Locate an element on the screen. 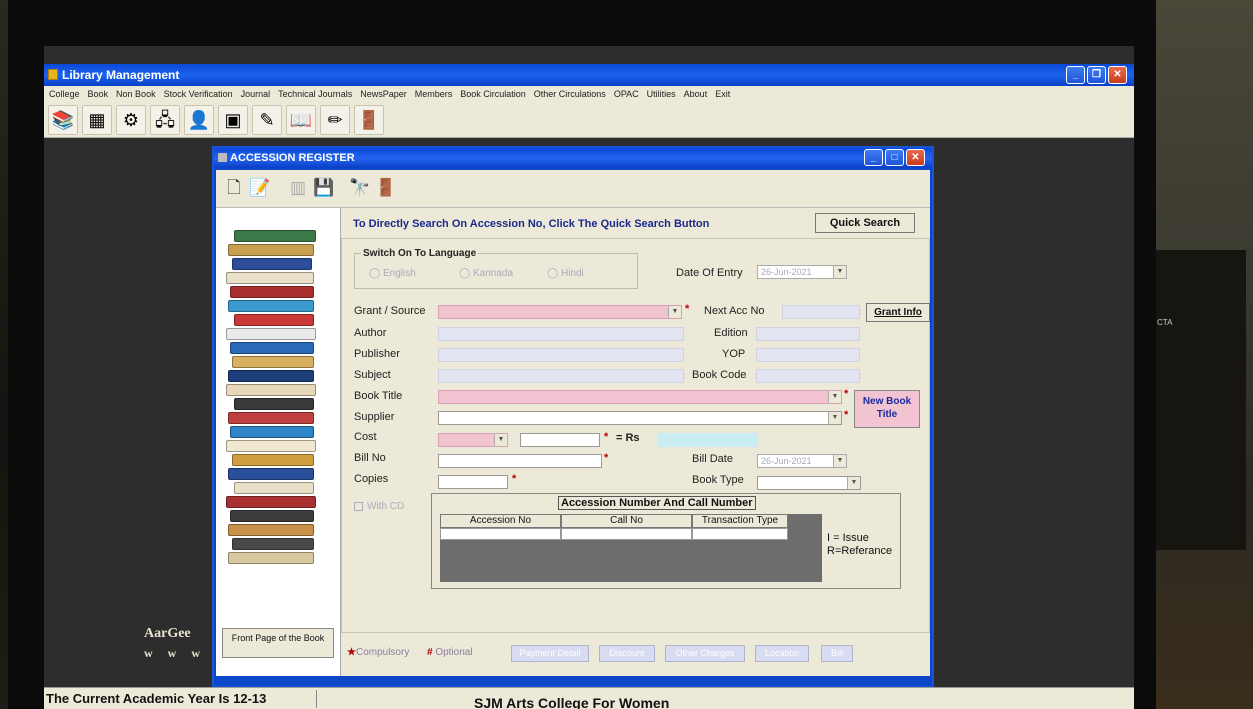  currency-select: ▼ is located at coordinates (473, 440).